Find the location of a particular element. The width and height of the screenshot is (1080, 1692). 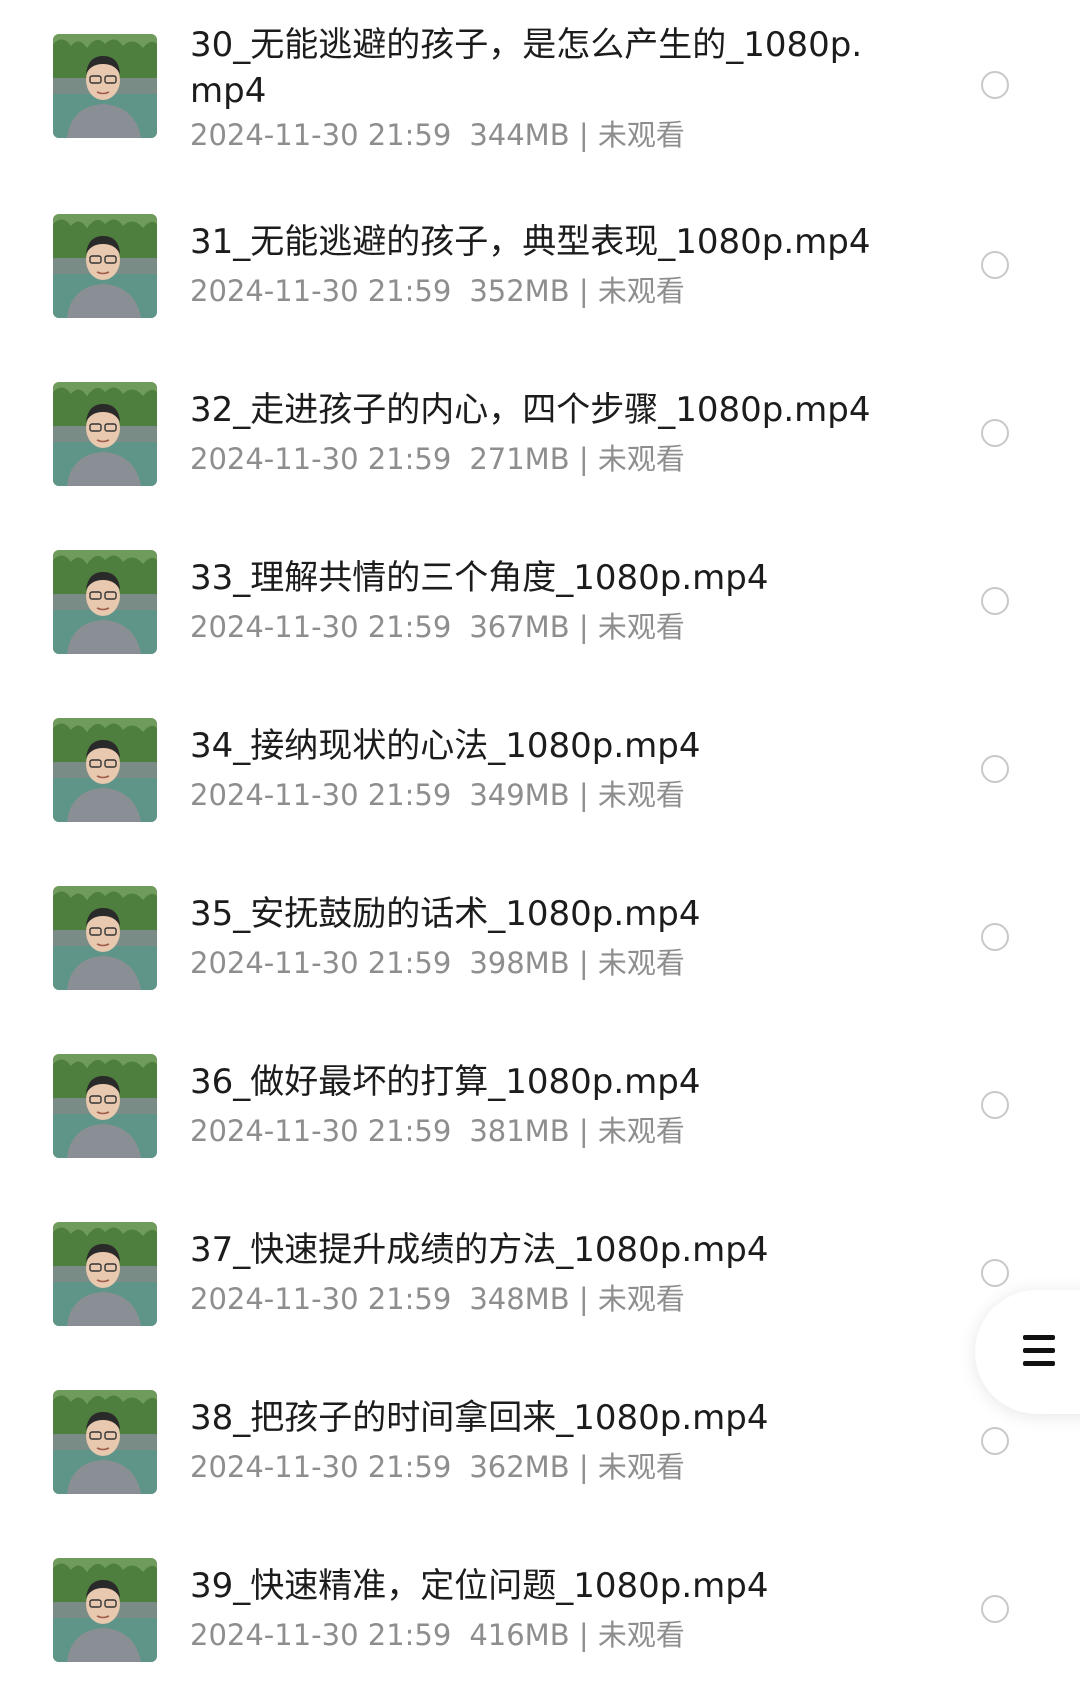

file-size: 362MB is located at coordinates (519, 1467).